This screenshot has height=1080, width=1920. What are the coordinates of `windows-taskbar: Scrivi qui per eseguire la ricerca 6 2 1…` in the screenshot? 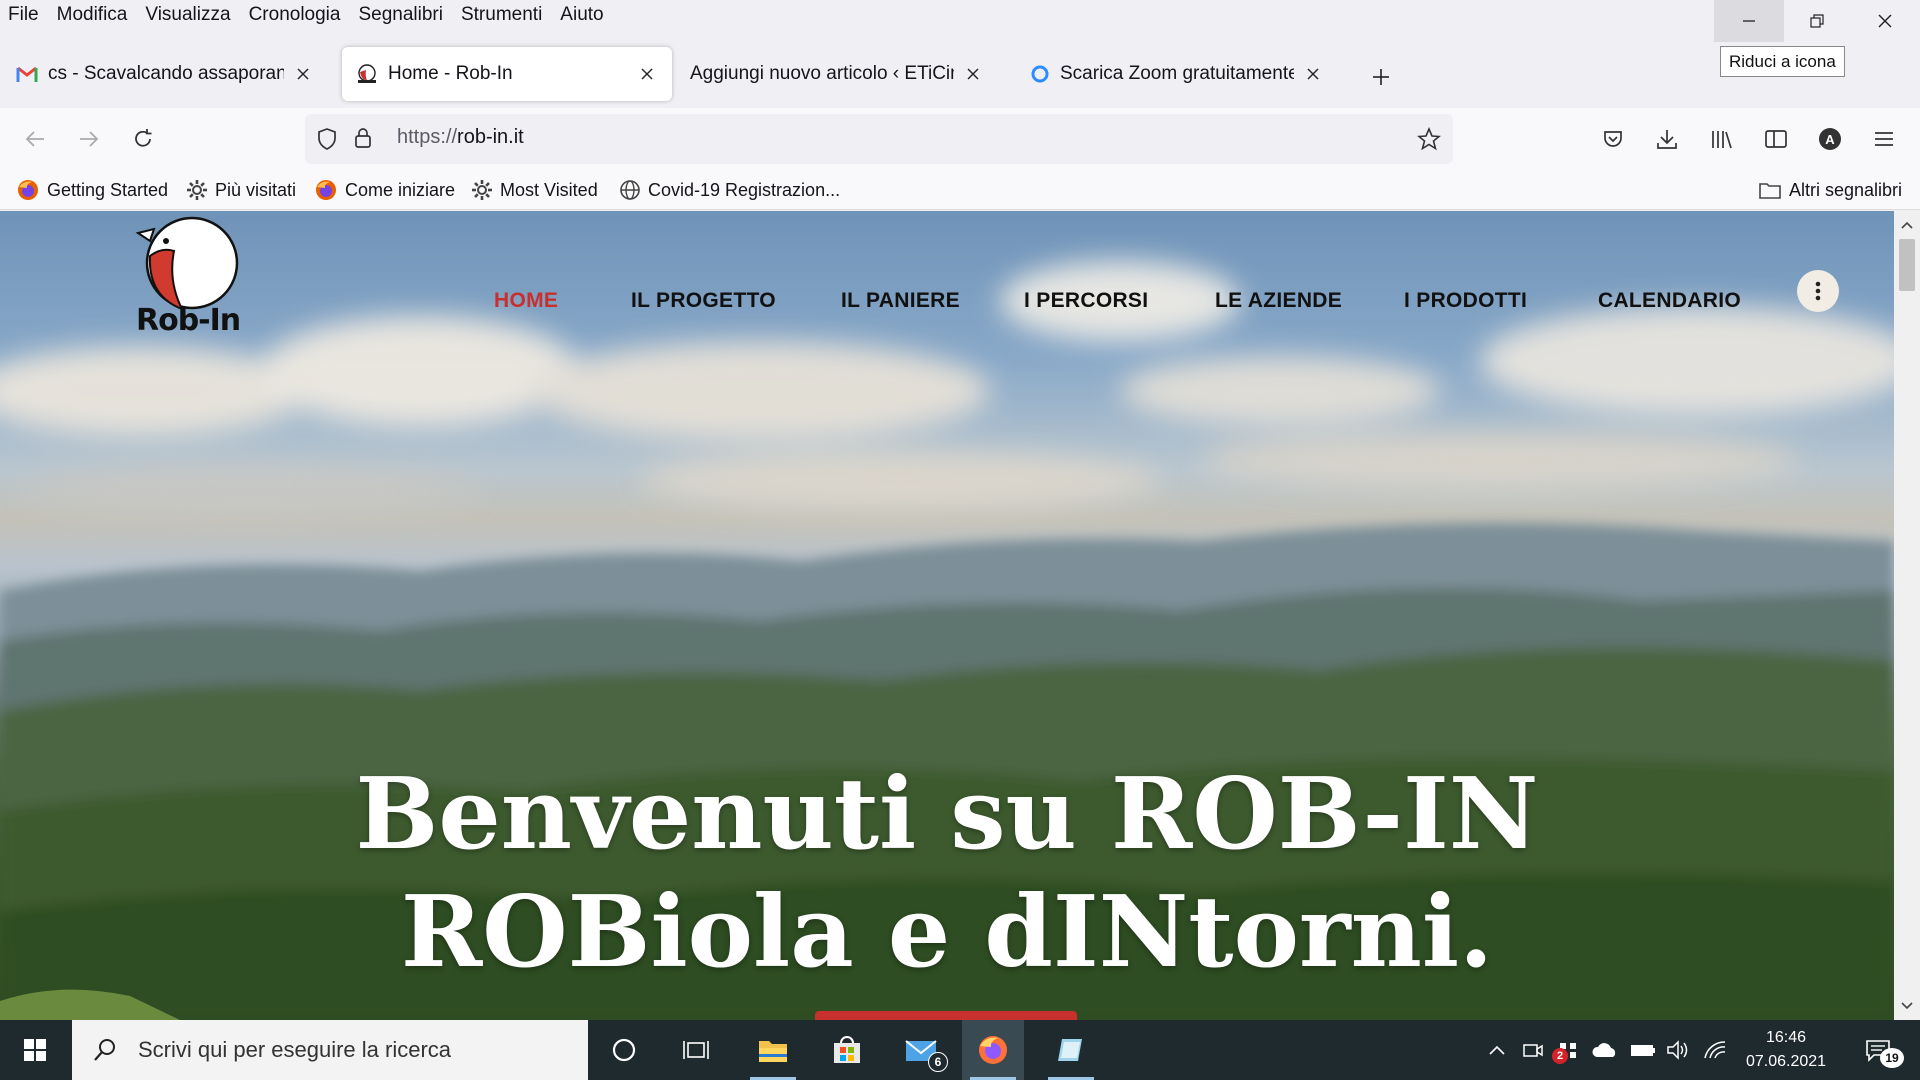 It's located at (960, 1050).